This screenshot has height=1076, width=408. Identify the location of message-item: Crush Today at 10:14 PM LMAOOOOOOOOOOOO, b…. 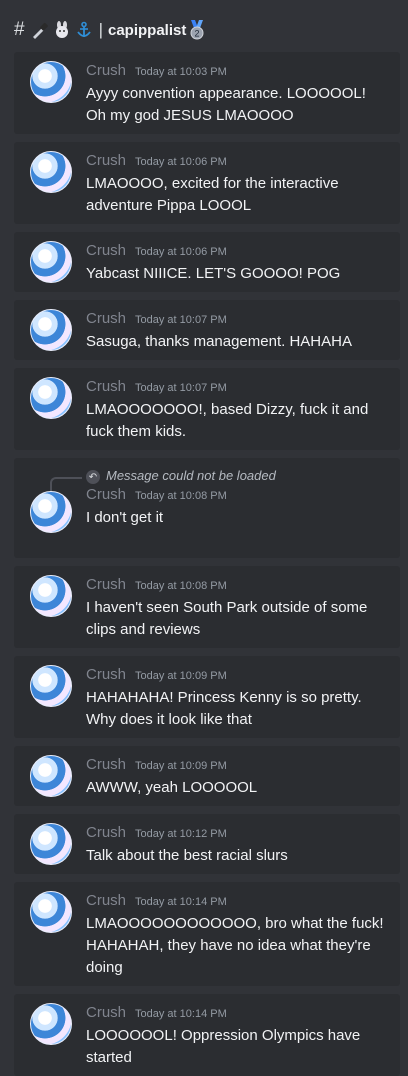
(207, 934).